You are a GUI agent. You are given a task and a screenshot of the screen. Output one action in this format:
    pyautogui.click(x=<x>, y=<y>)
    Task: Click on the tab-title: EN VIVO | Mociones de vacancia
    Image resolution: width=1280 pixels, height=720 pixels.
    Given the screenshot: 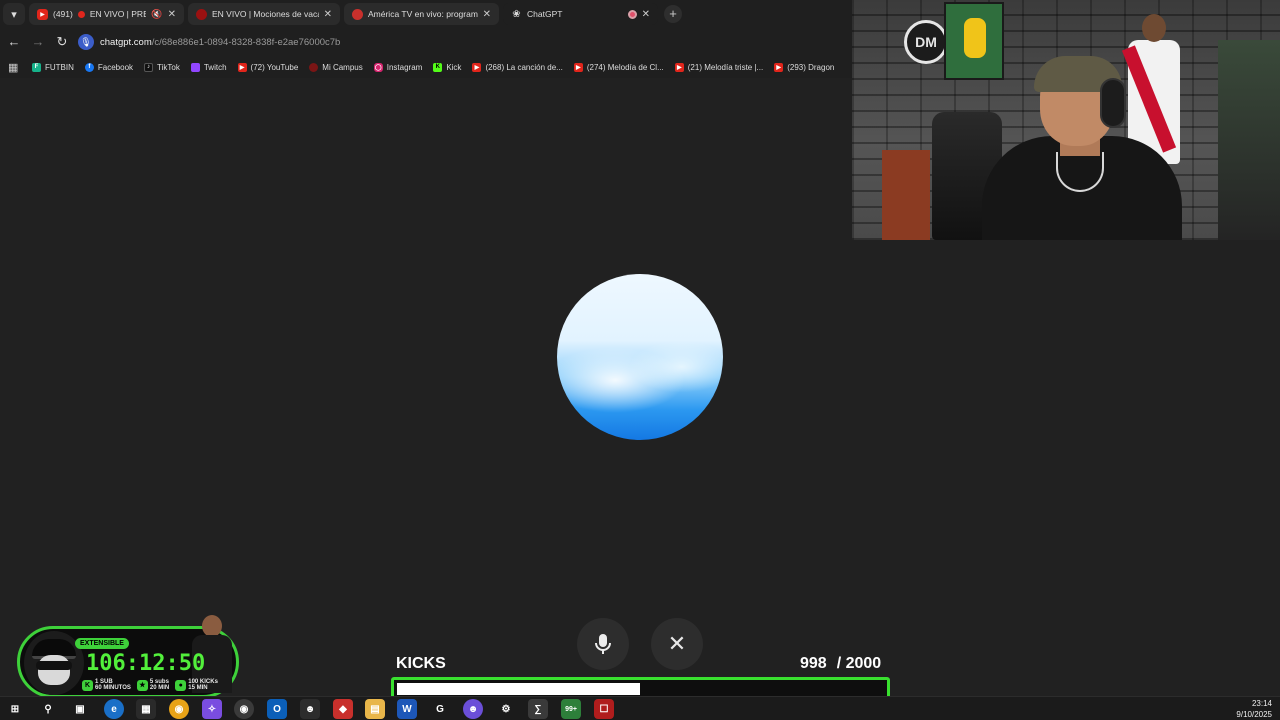 What is the action you would take?
    pyautogui.click(x=265, y=14)
    